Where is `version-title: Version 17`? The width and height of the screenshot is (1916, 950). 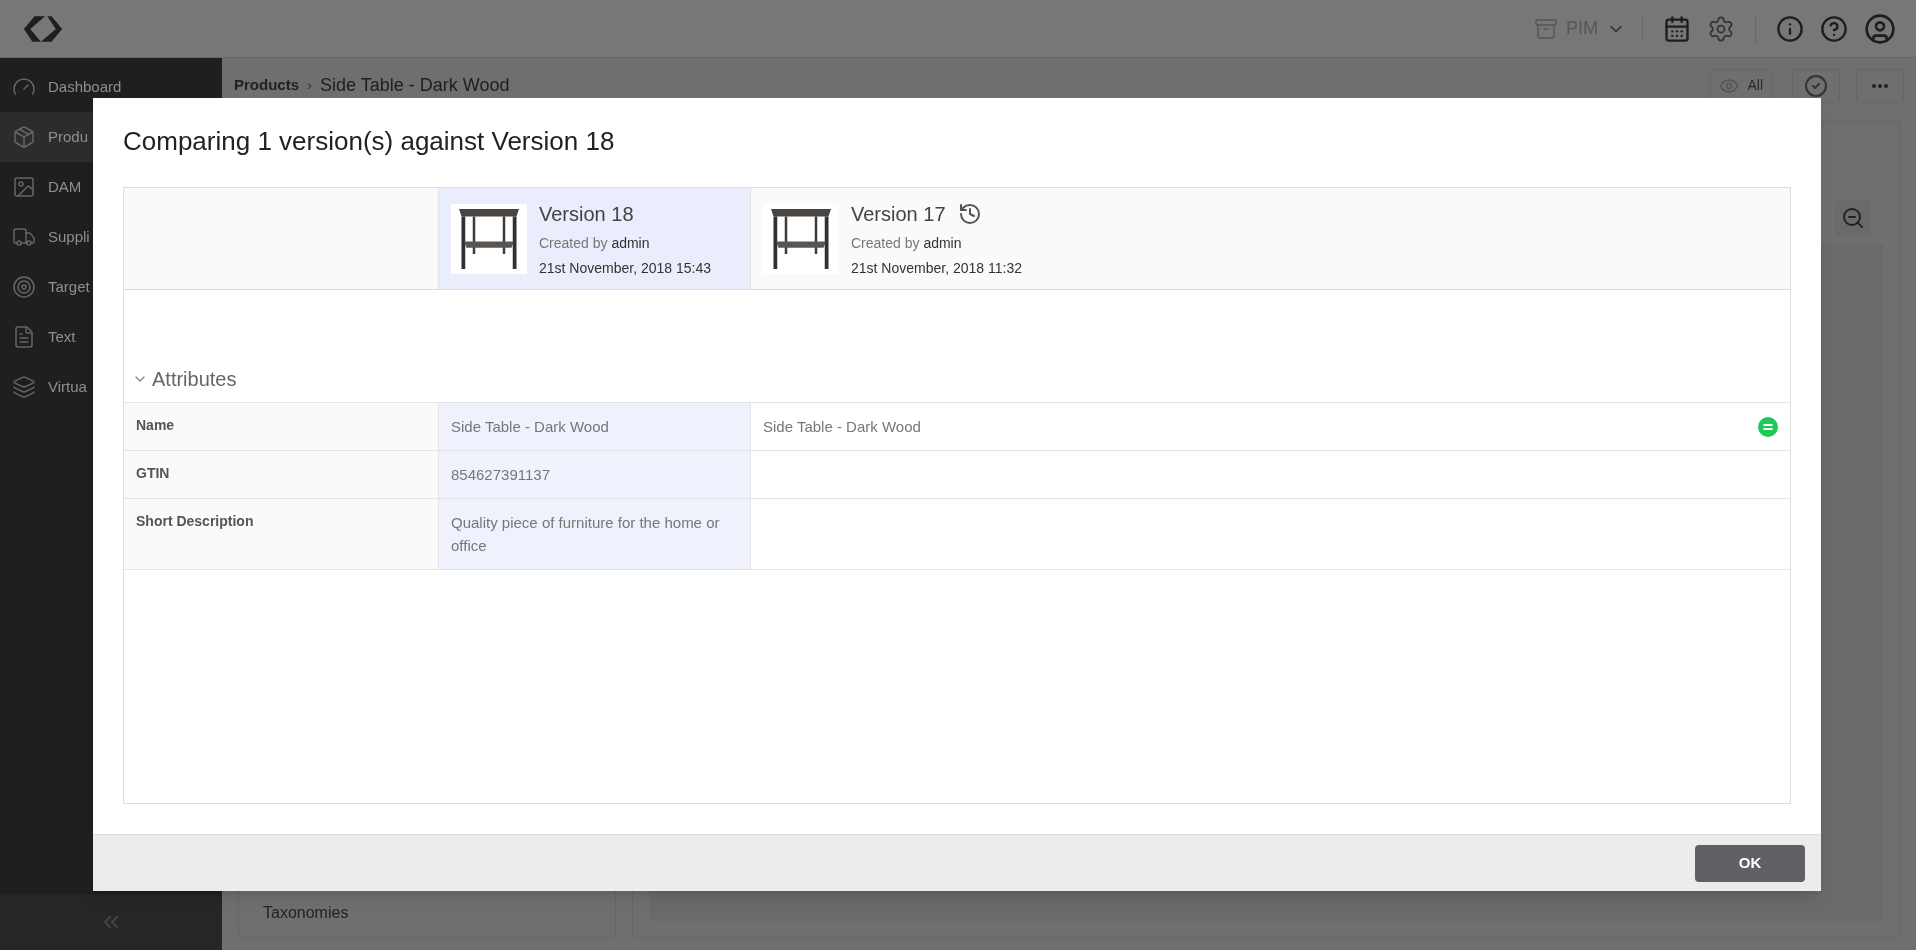 version-title: Version 17 is located at coordinates (898, 214).